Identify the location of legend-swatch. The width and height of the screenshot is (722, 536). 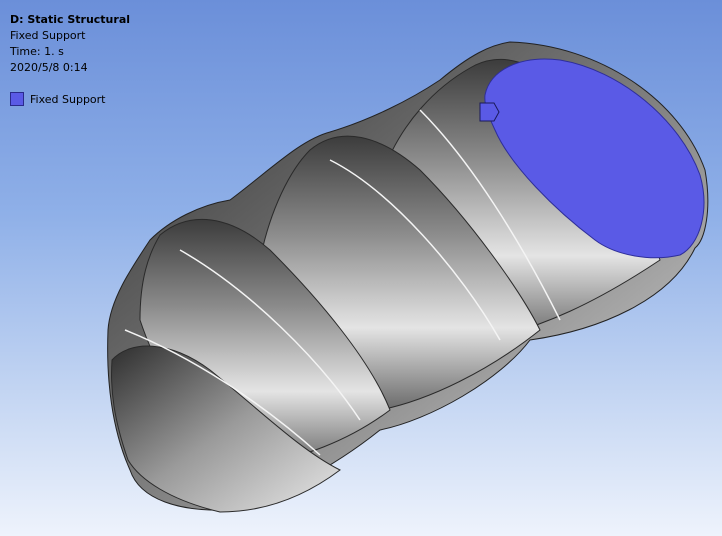
(17, 99).